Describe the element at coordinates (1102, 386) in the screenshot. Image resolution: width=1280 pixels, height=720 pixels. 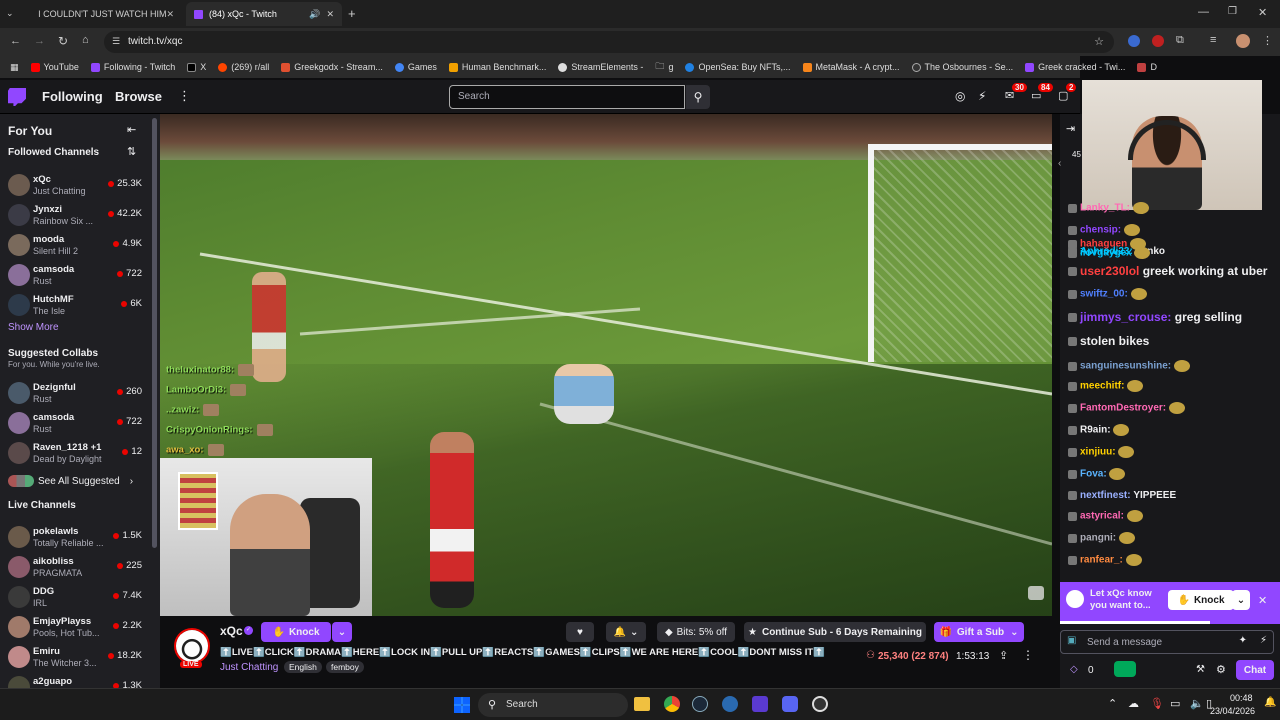
I see `chat-username: meechitf:` at that location.